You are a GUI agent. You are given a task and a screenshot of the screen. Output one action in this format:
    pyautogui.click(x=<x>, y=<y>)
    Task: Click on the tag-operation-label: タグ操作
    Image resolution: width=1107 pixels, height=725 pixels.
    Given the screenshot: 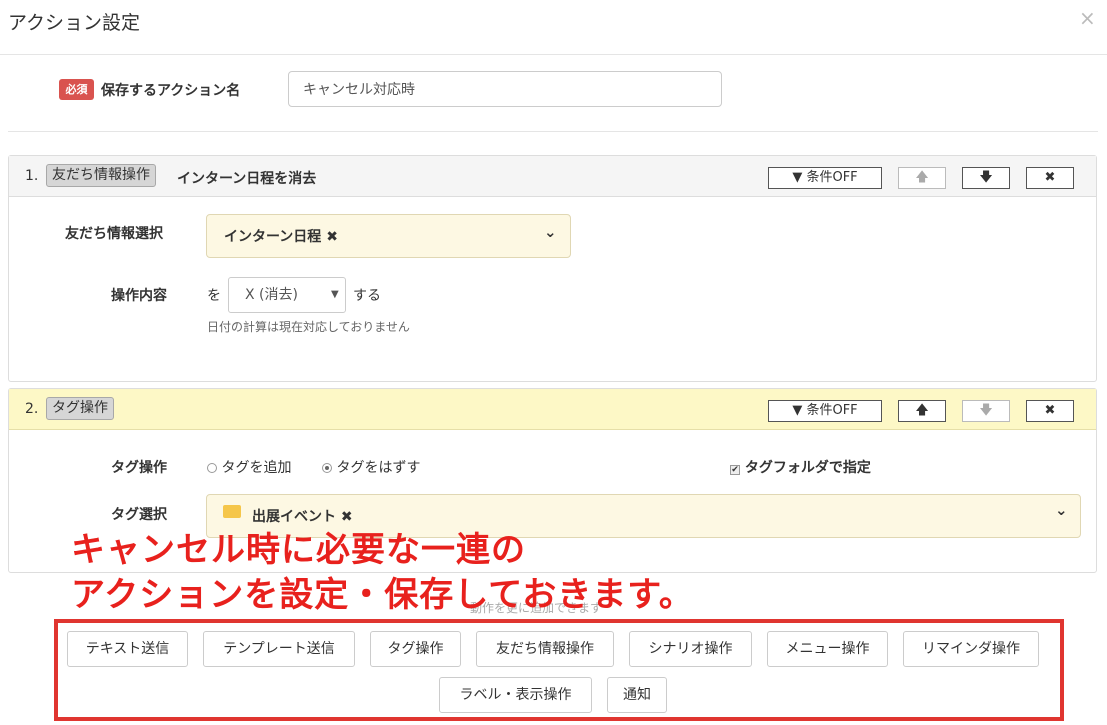 What is the action you would take?
    pyautogui.click(x=139, y=468)
    